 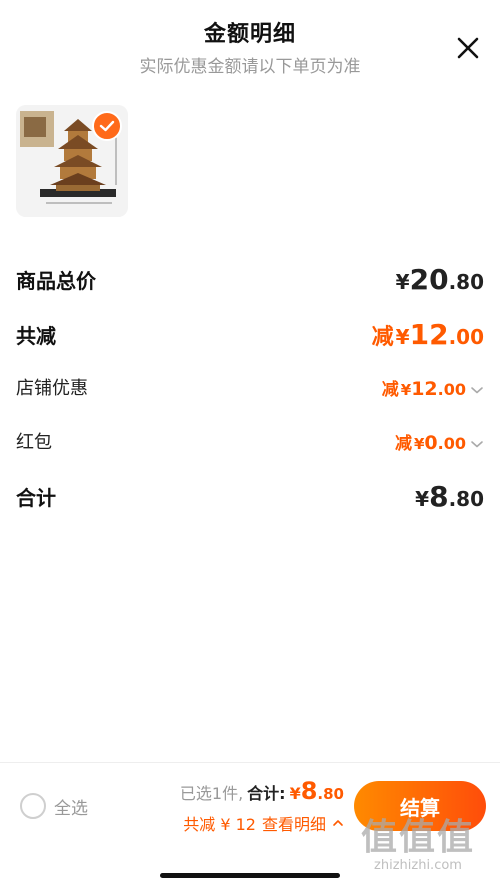 What do you see at coordinates (56, 280) in the screenshot?
I see `goods-total-label: 商品总价` at bounding box center [56, 280].